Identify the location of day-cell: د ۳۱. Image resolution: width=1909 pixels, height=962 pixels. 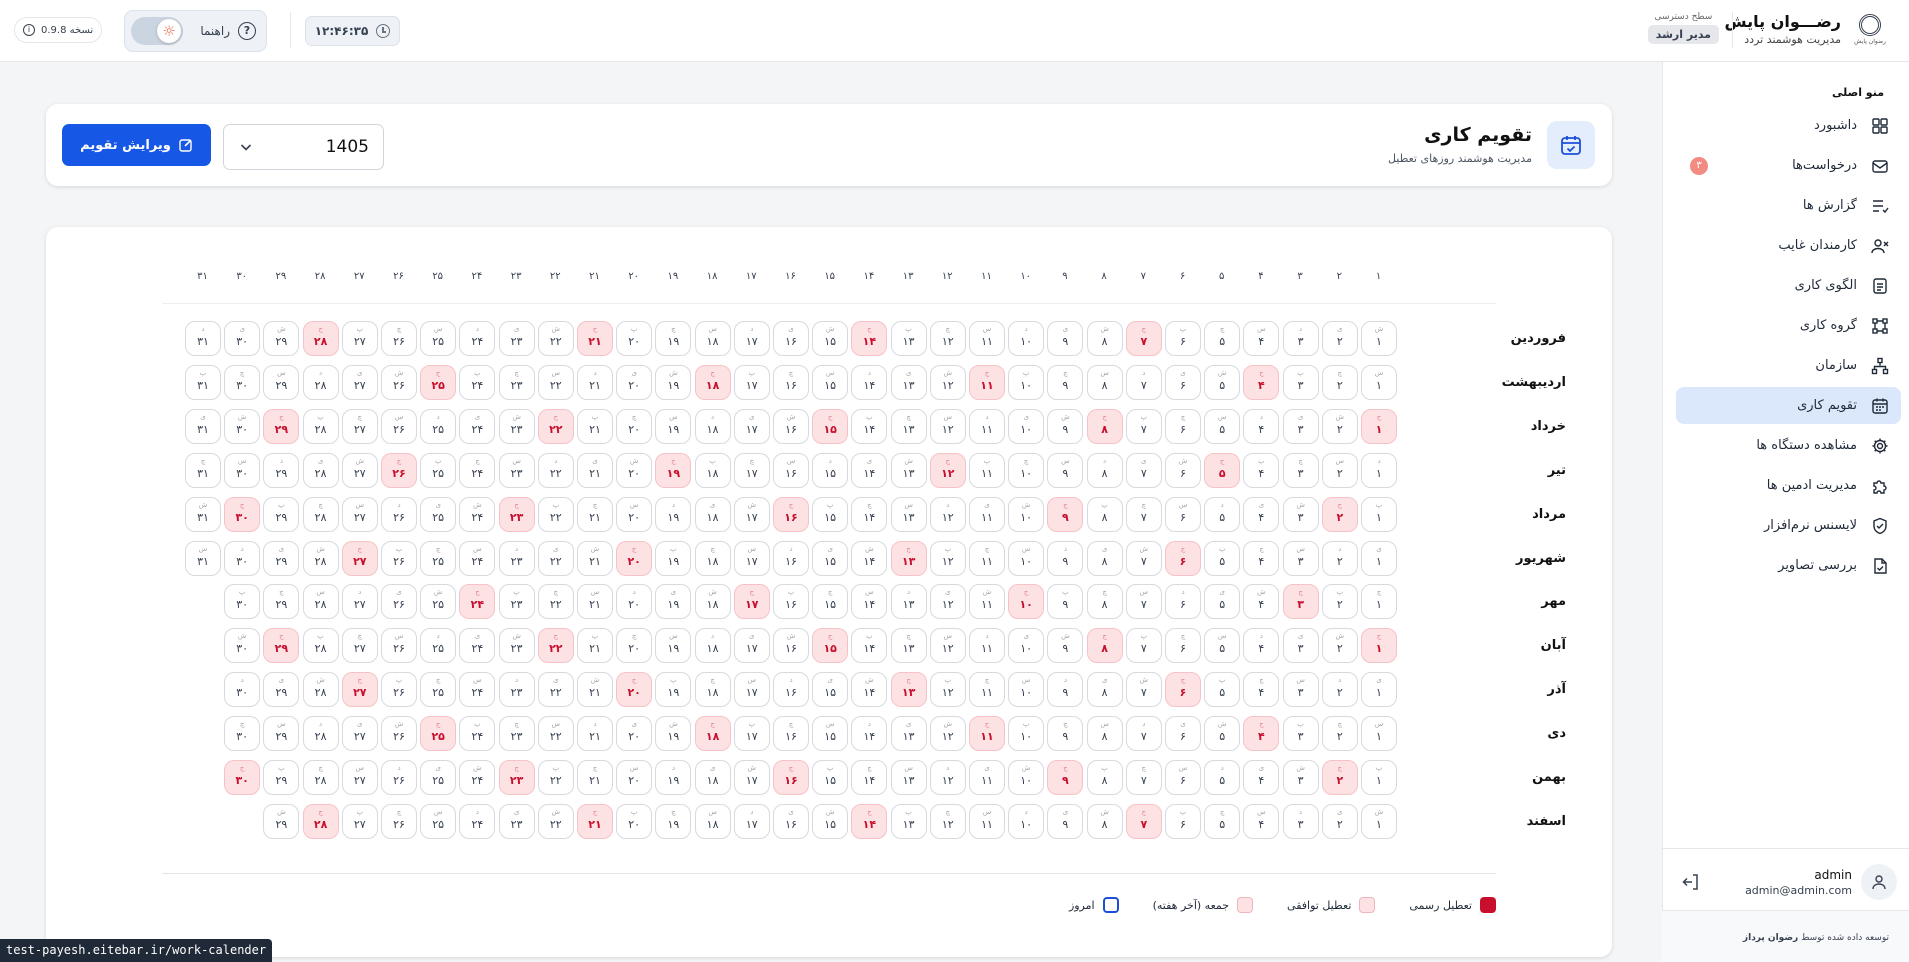
(203, 338).